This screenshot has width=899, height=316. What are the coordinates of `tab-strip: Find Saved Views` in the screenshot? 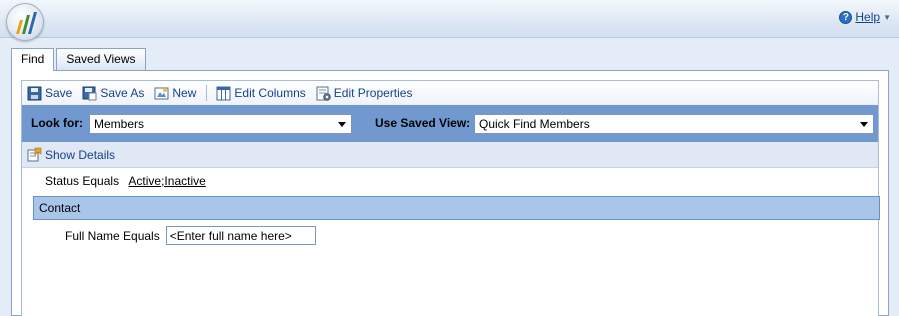 It's located at (79, 59).